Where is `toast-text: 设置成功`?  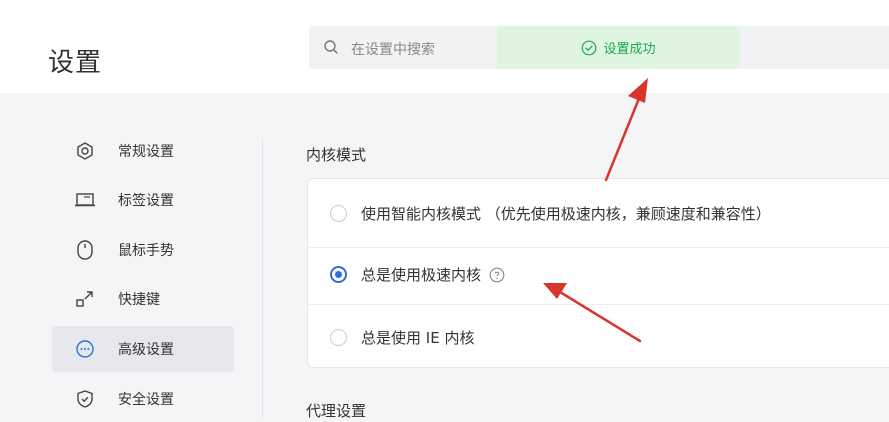
toast-text: 设置成功 is located at coordinates (629, 49).